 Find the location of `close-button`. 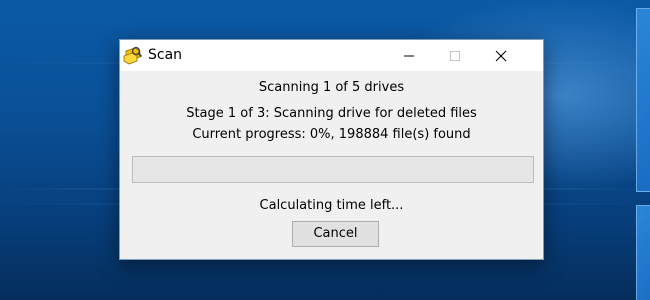

close-button is located at coordinates (501, 55).